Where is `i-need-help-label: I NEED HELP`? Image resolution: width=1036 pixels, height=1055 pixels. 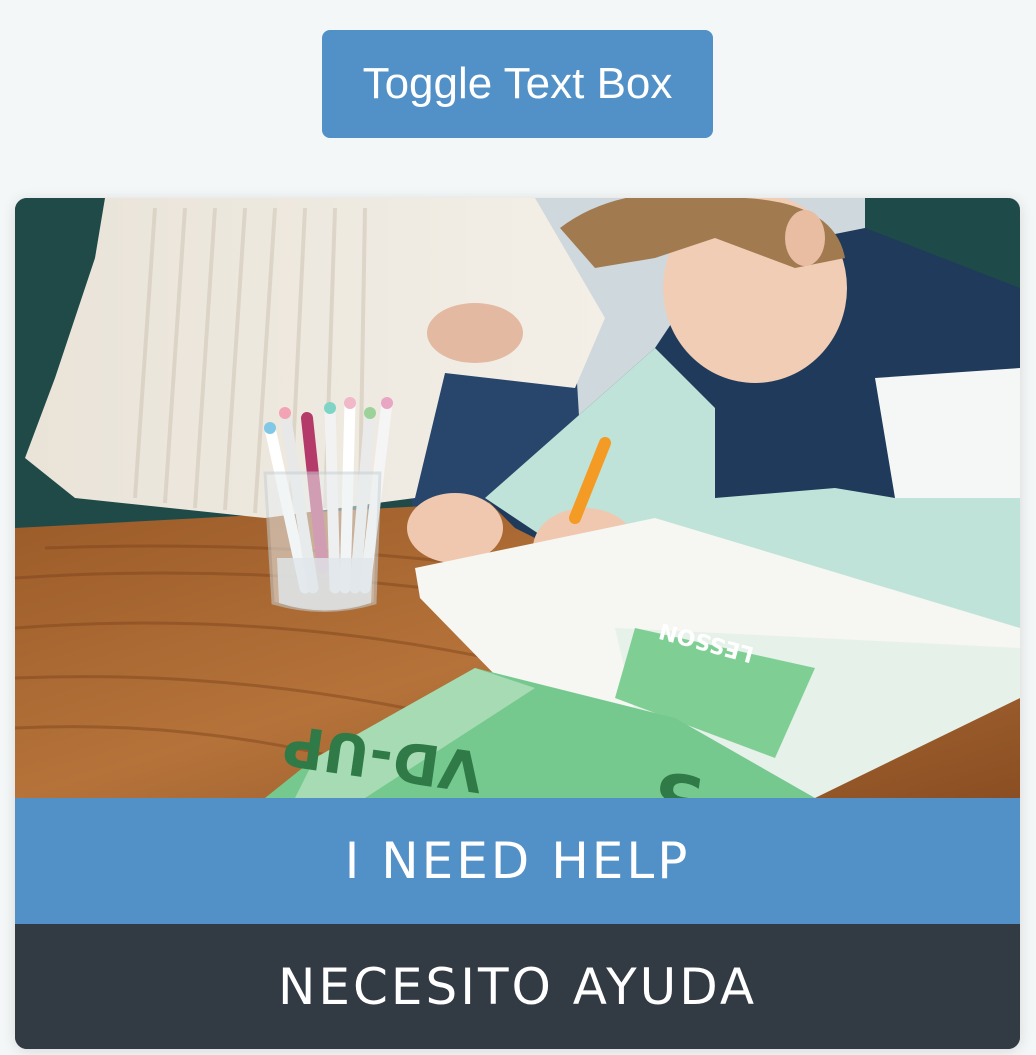 i-need-help-label: I NEED HELP is located at coordinates (517, 861).